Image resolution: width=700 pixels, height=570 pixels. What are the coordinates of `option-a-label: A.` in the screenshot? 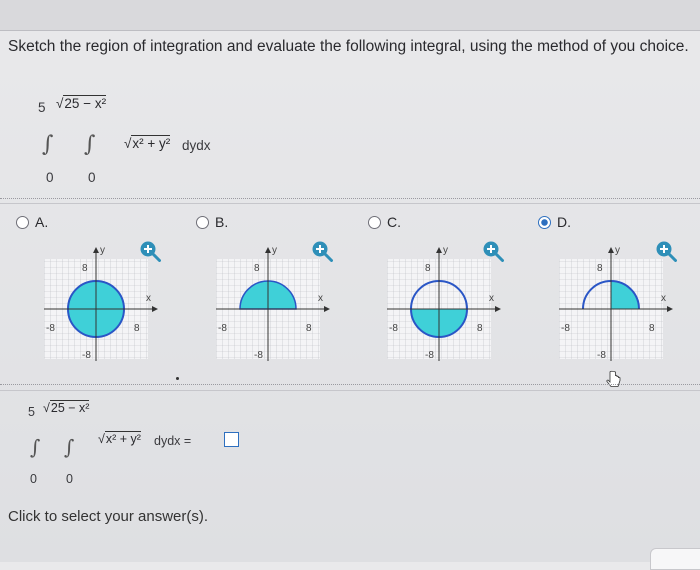 It's located at (42, 222).